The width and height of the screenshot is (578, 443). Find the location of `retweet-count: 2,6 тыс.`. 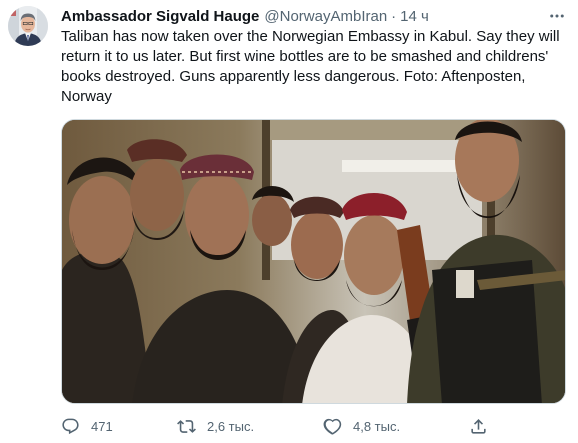

retweet-count: 2,6 тыс. is located at coordinates (231, 426).